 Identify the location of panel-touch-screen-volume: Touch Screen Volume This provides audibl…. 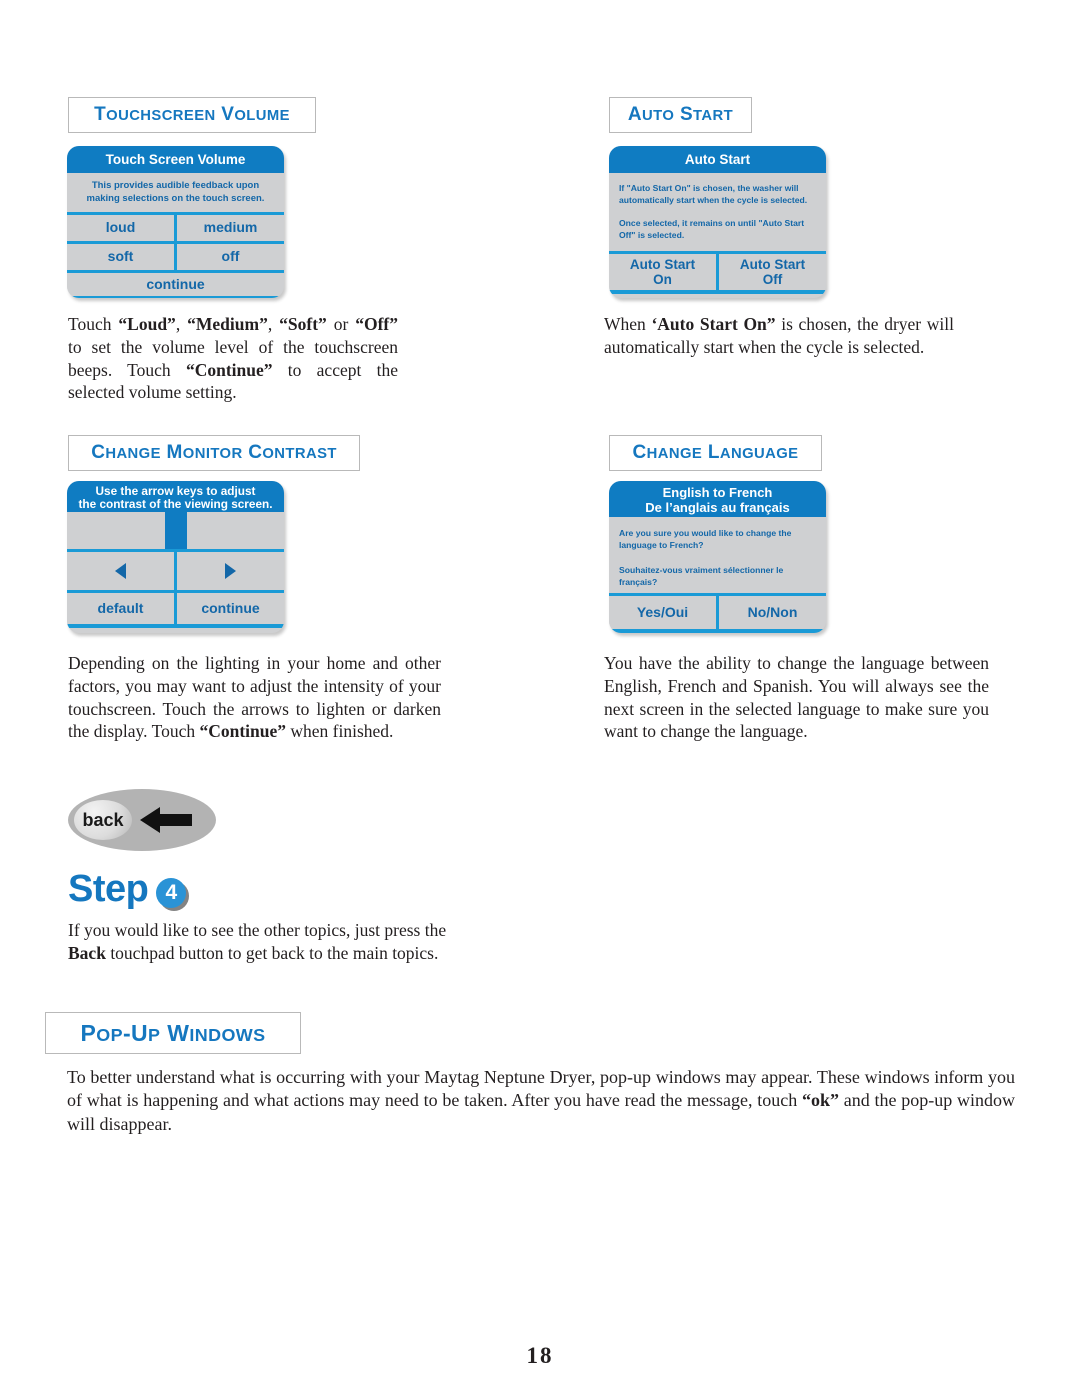
(175, 222).